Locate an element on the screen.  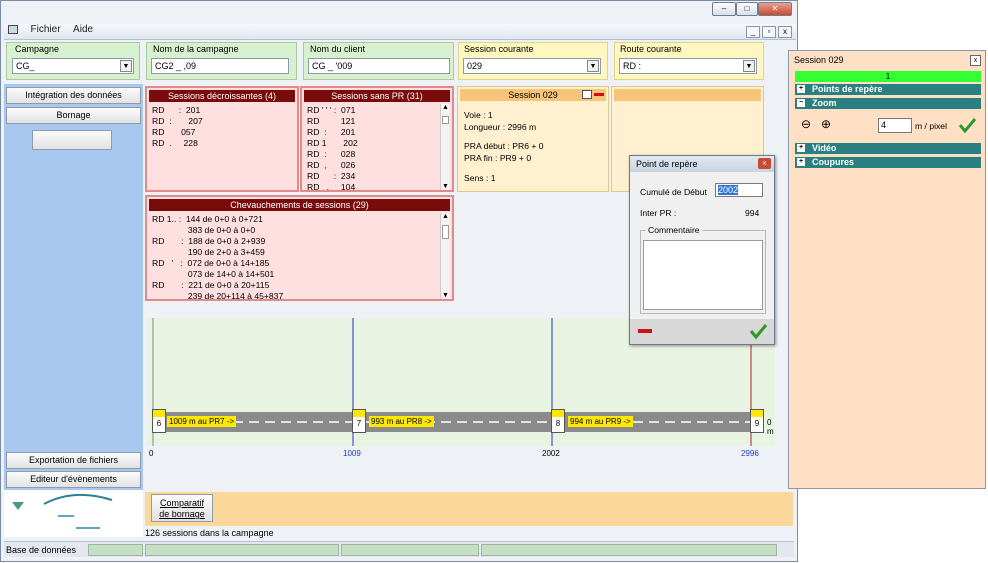
campagne-label: Campagne is located at coordinates (37, 49).